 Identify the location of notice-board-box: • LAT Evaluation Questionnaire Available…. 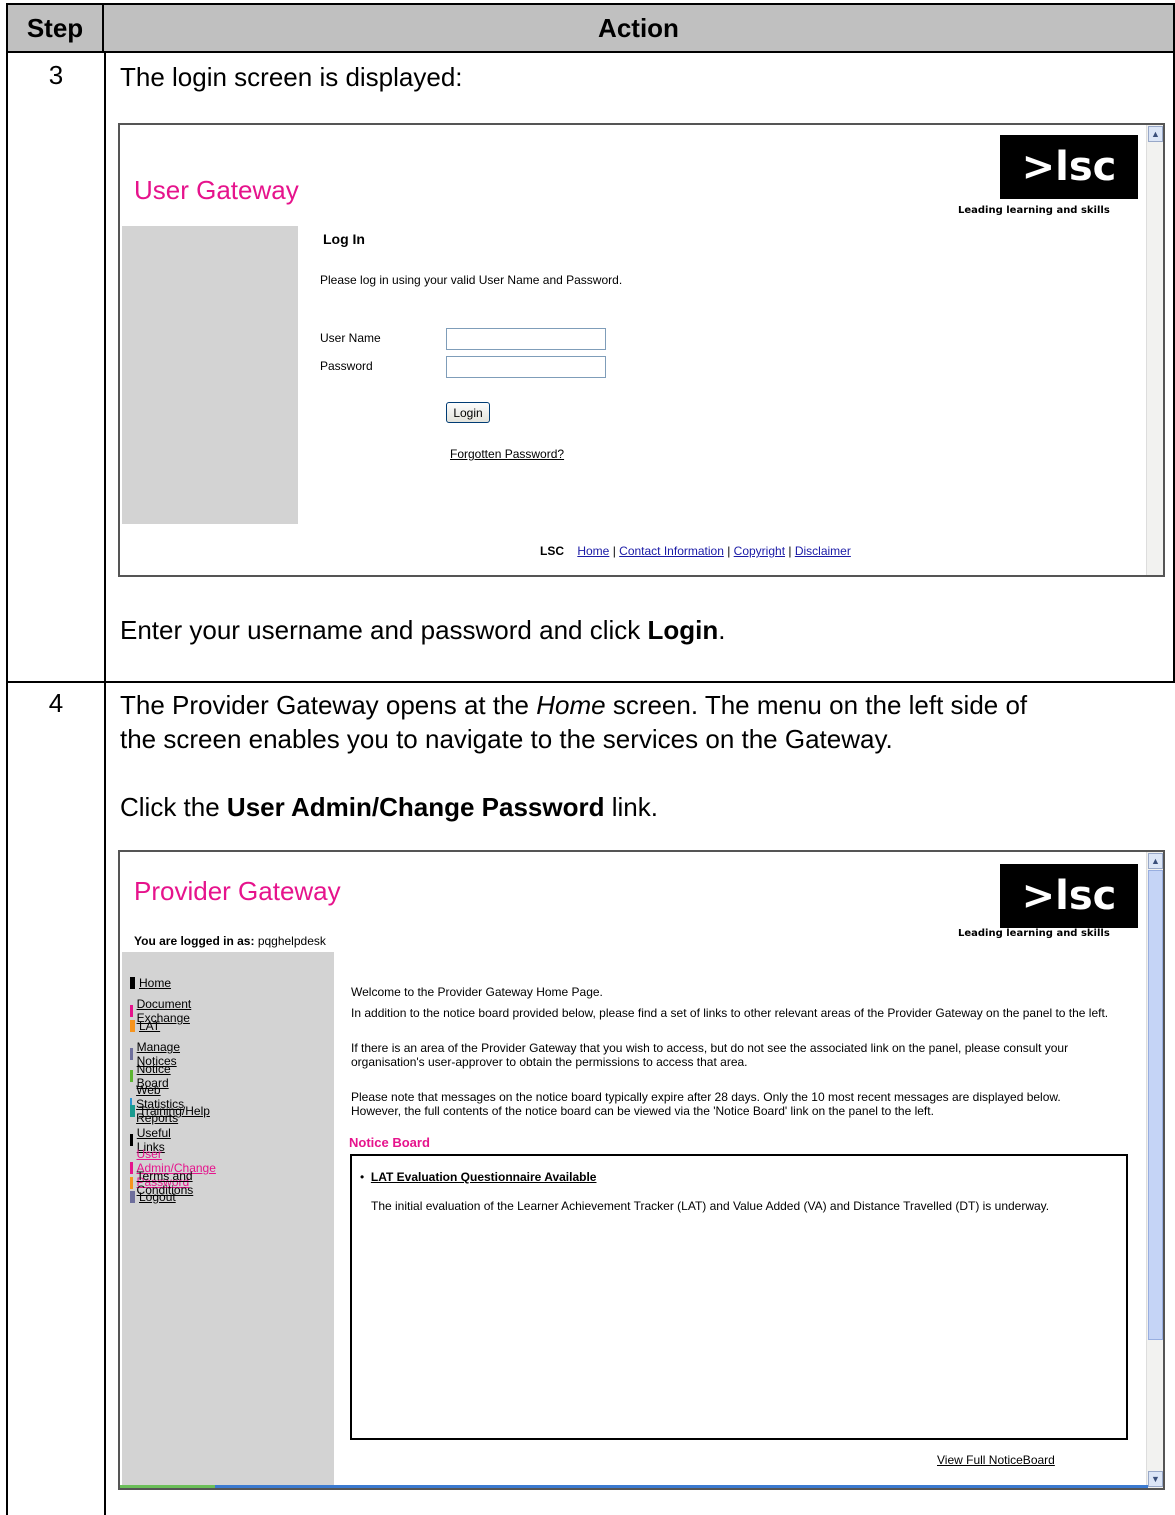
(739, 1297).